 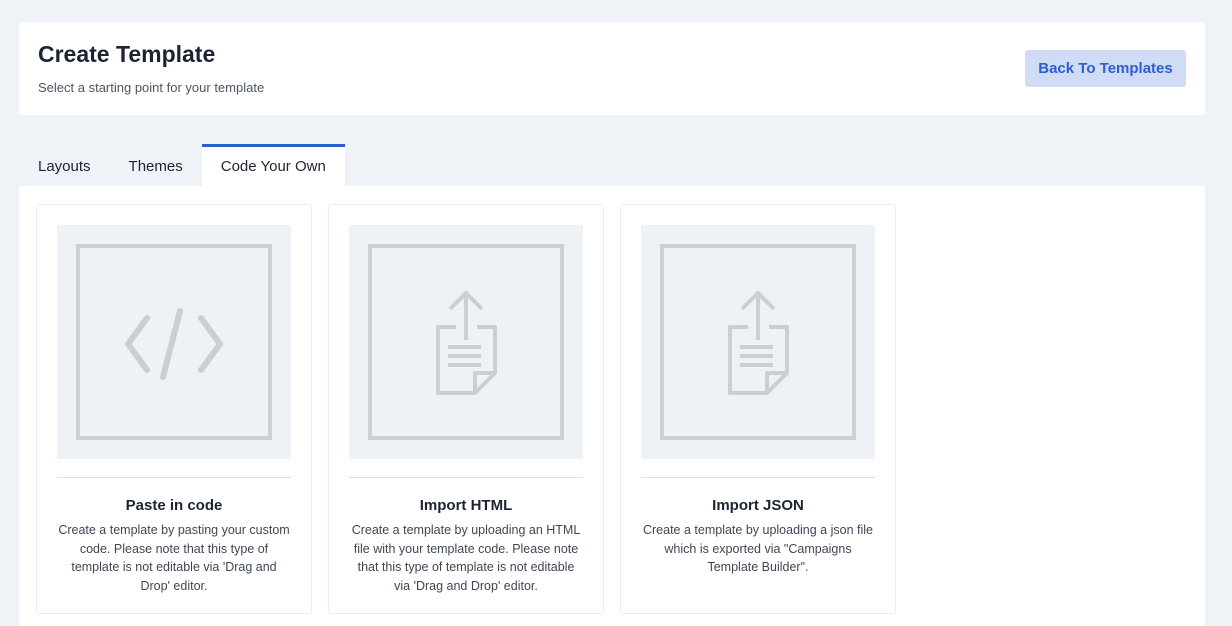 I want to click on card-title: Paste in code, so click(x=174, y=505).